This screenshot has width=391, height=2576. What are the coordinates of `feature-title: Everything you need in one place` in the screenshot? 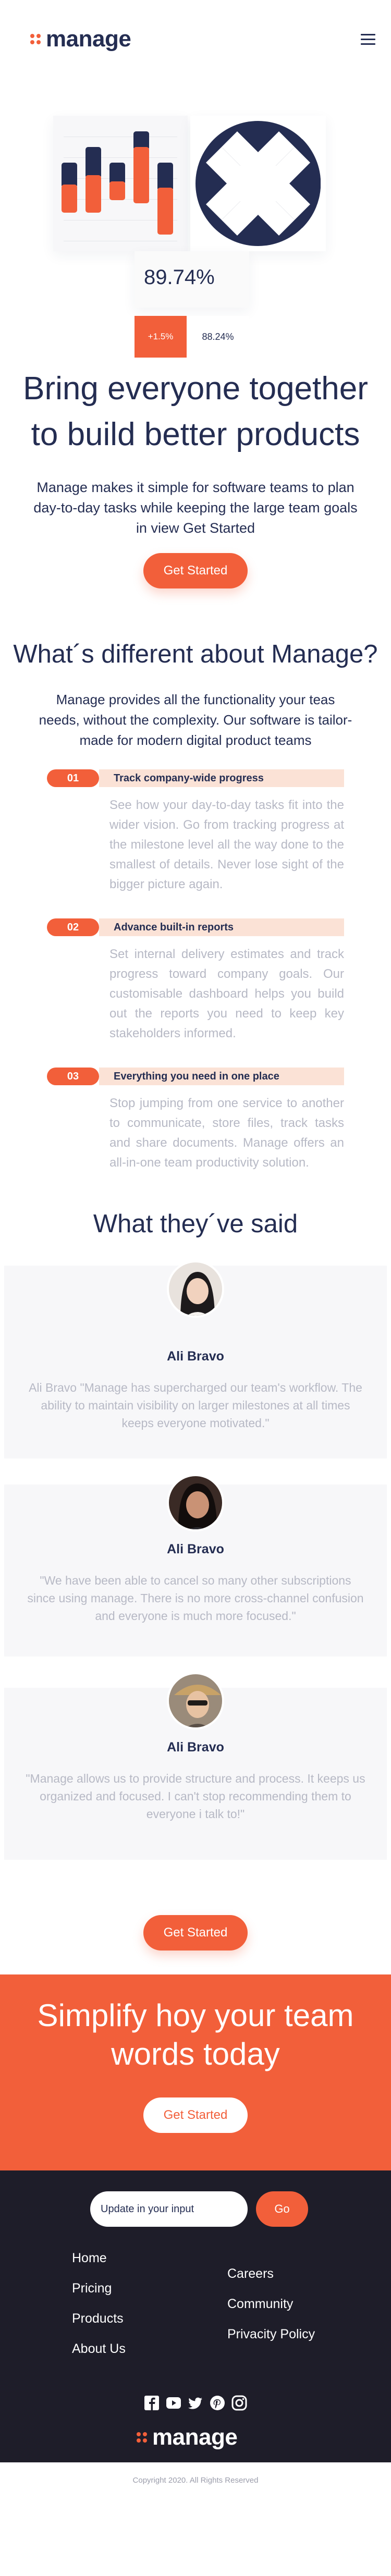 It's located at (196, 1076).